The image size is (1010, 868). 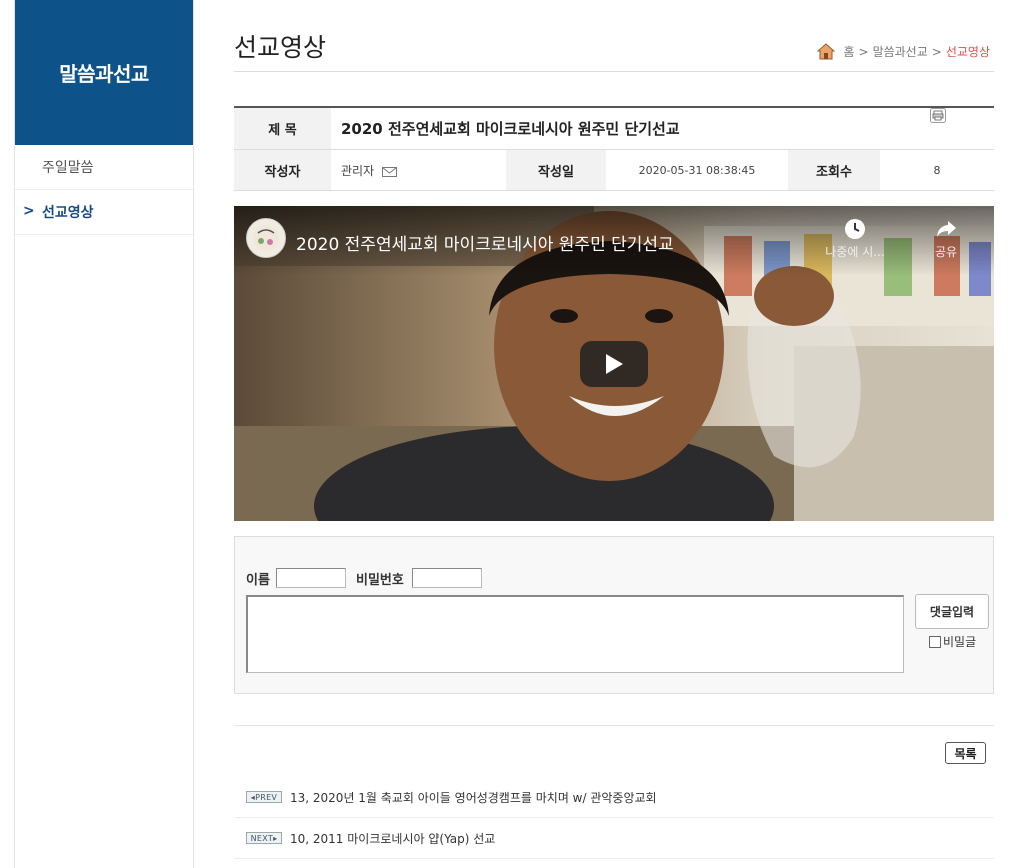 What do you see at coordinates (967, 52) in the screenshot?
I see `breadcrumb-current: 선교영상` at bounding box center [967, 52].